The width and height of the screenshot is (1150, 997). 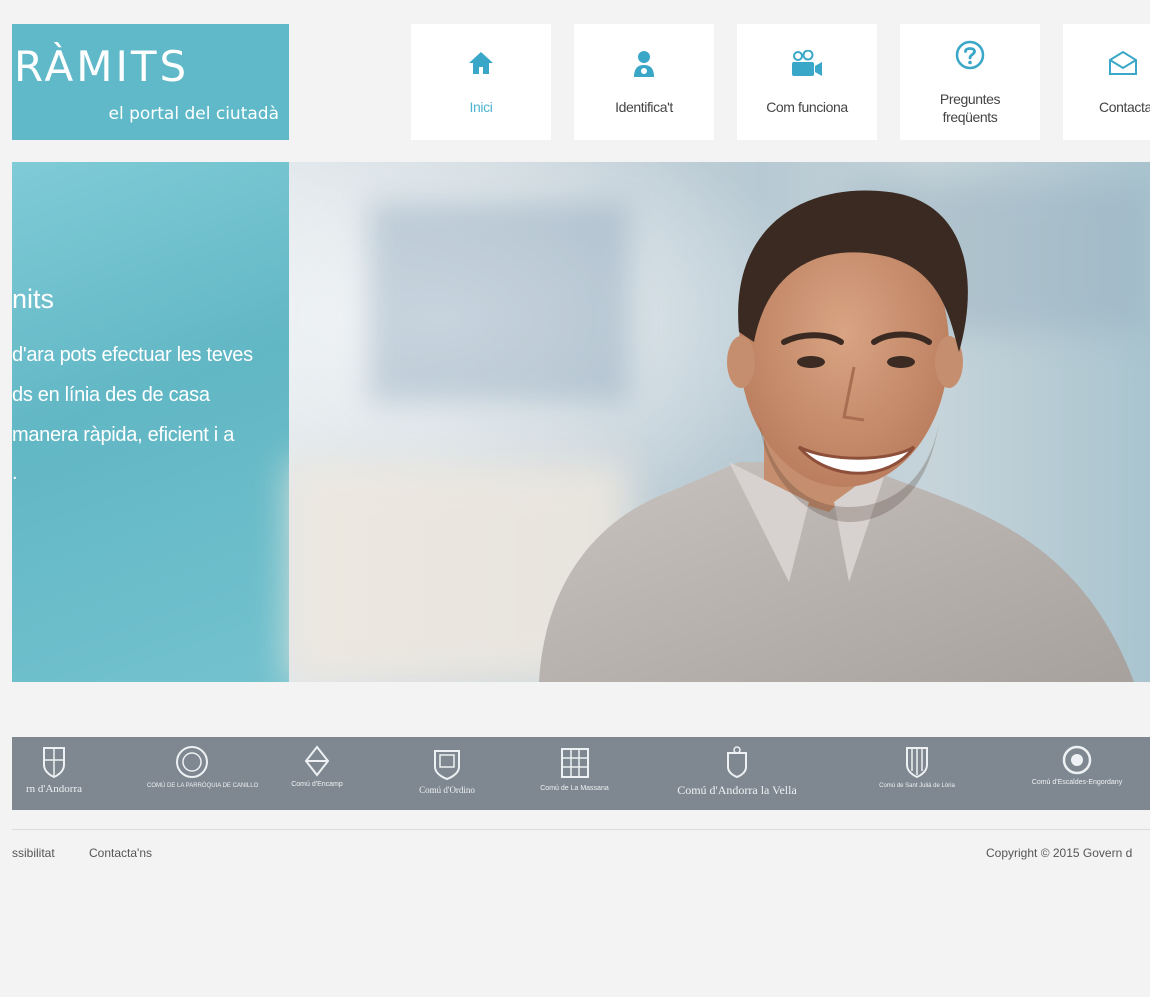 I want to click on hero-text-line: ds en línia des de casa, so click(x=111, y=395).